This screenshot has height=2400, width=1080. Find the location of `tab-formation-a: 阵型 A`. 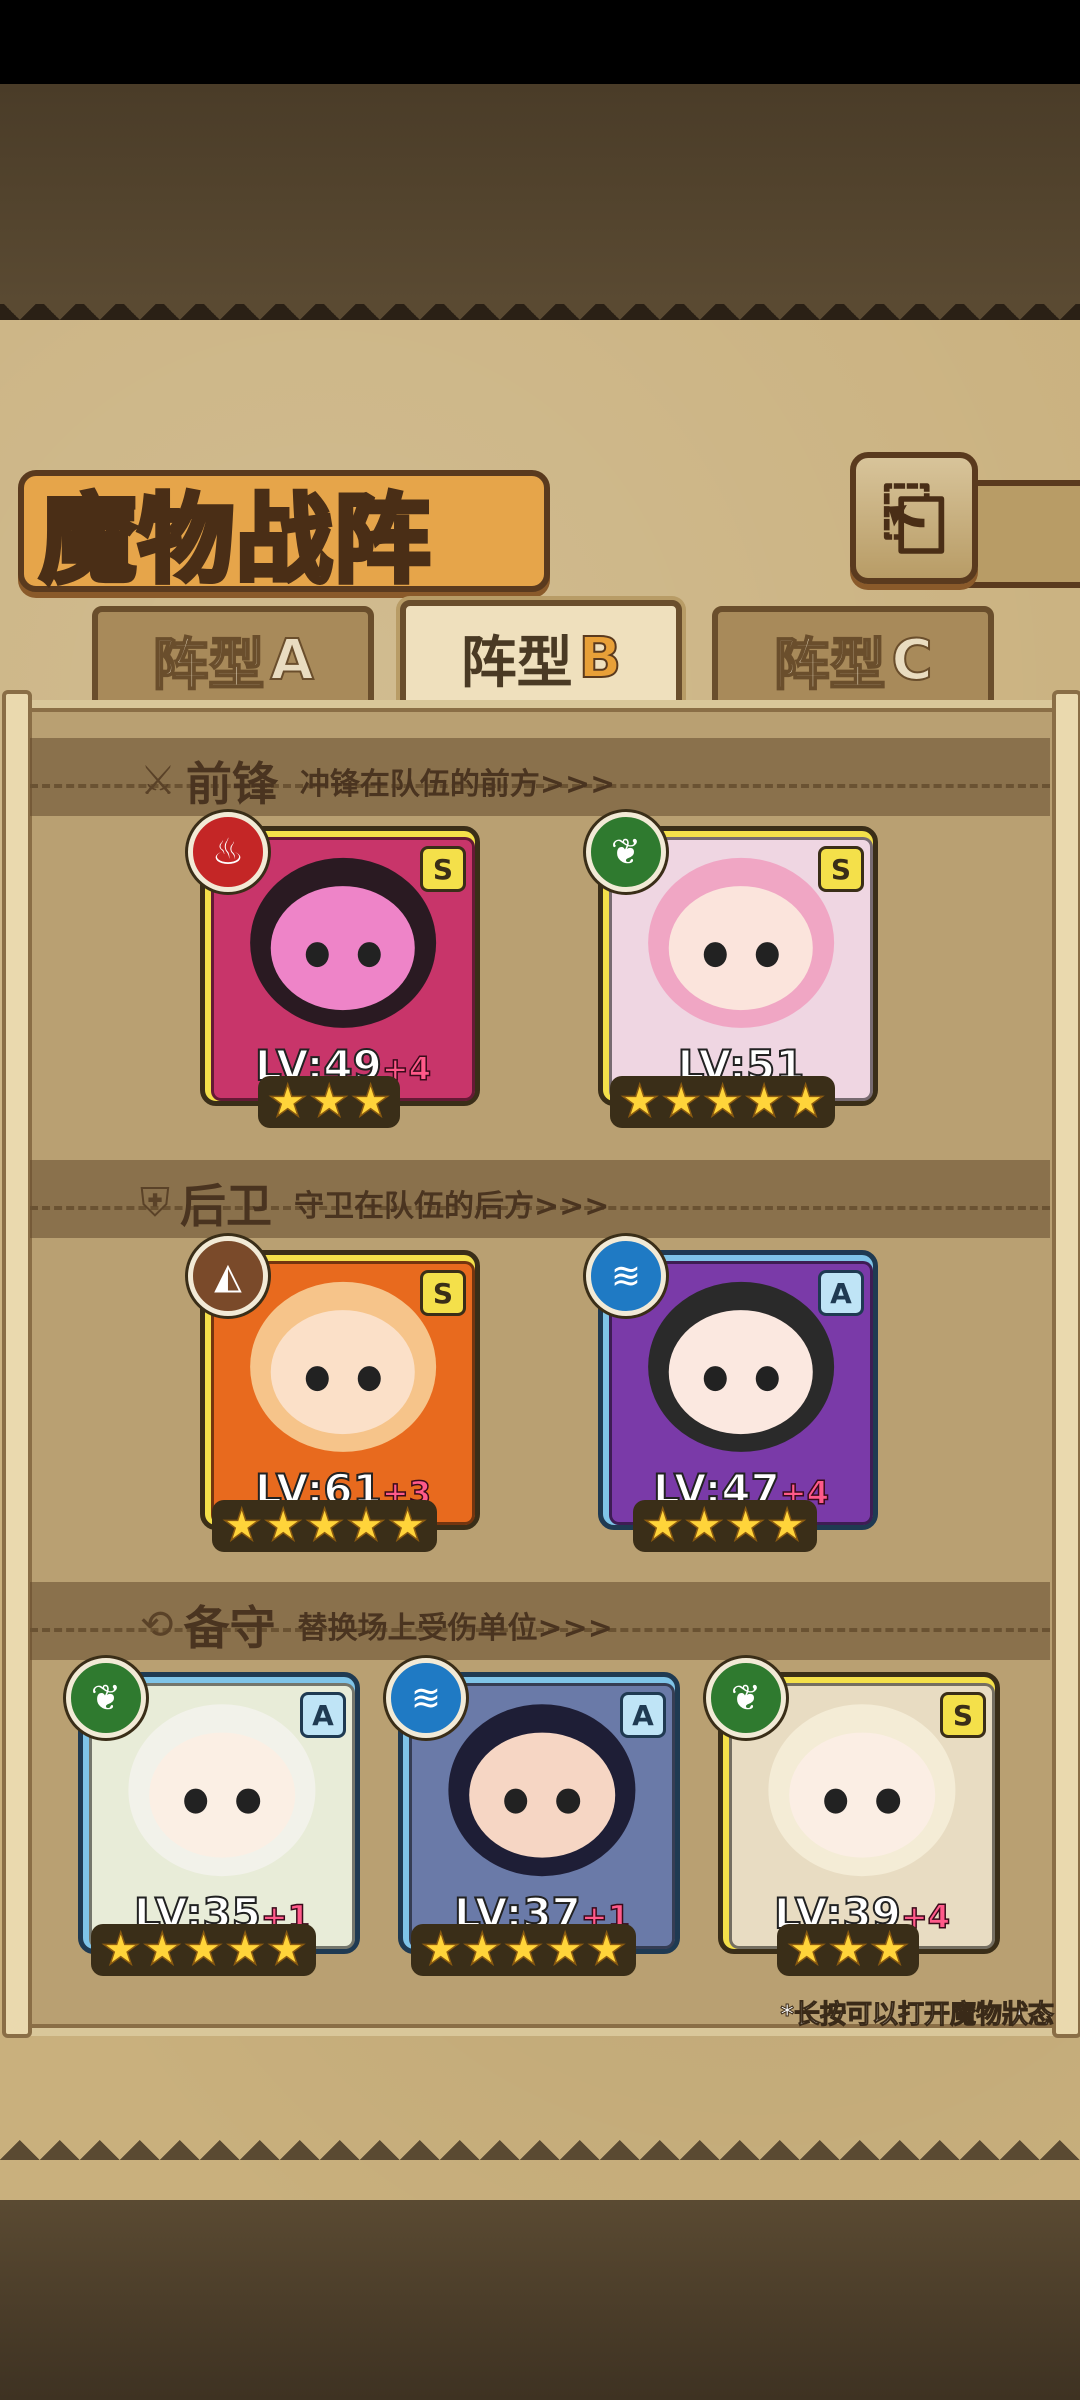

tab-formation-a: 阵型 A is located at coordinates (233, 660).